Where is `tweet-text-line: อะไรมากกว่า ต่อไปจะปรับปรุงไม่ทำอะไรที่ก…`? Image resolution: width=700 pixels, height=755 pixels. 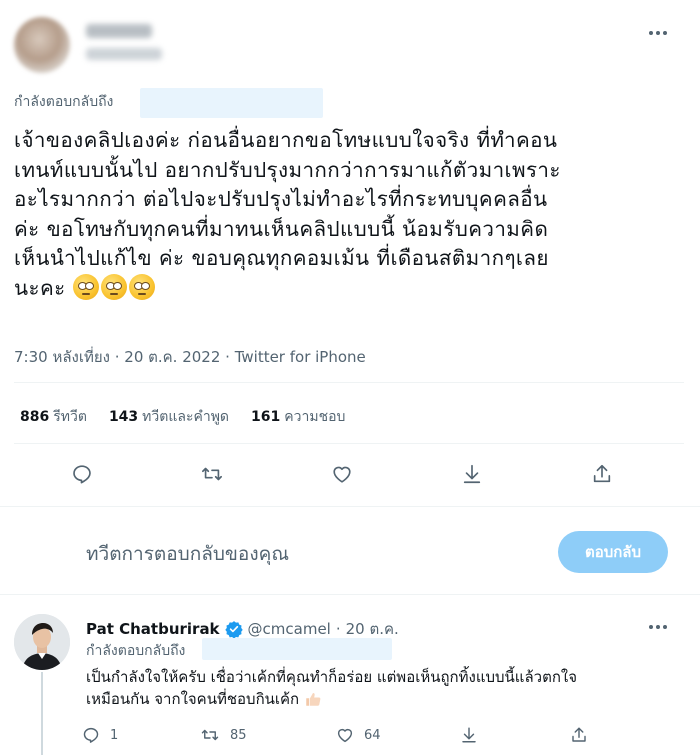 tweet-text-line: อะไรมากกว่า ต่อไปจะปรับปรุงไม่ทำอะไรที่ก… is located at coordinates (281, 199).